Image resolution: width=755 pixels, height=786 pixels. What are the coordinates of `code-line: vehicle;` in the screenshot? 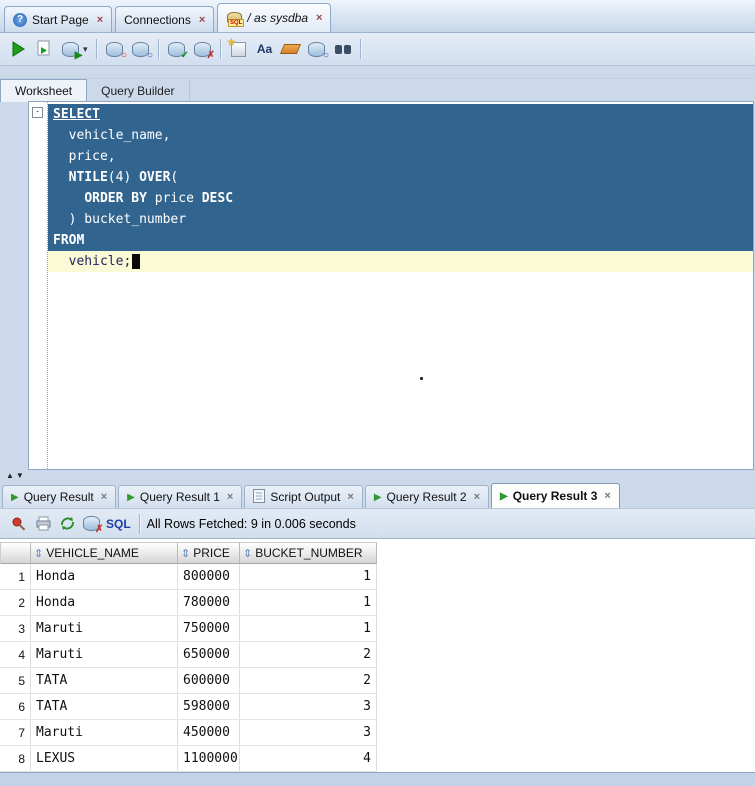 It's located at (400, 261).